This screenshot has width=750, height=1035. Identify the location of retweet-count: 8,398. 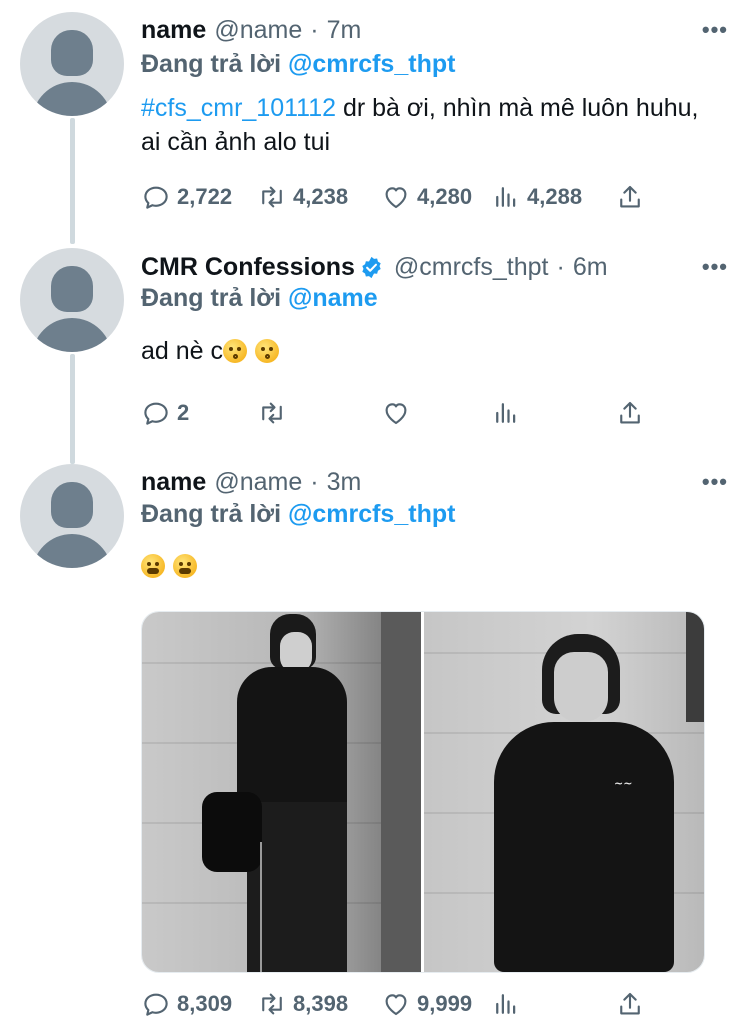
(321, 1003).